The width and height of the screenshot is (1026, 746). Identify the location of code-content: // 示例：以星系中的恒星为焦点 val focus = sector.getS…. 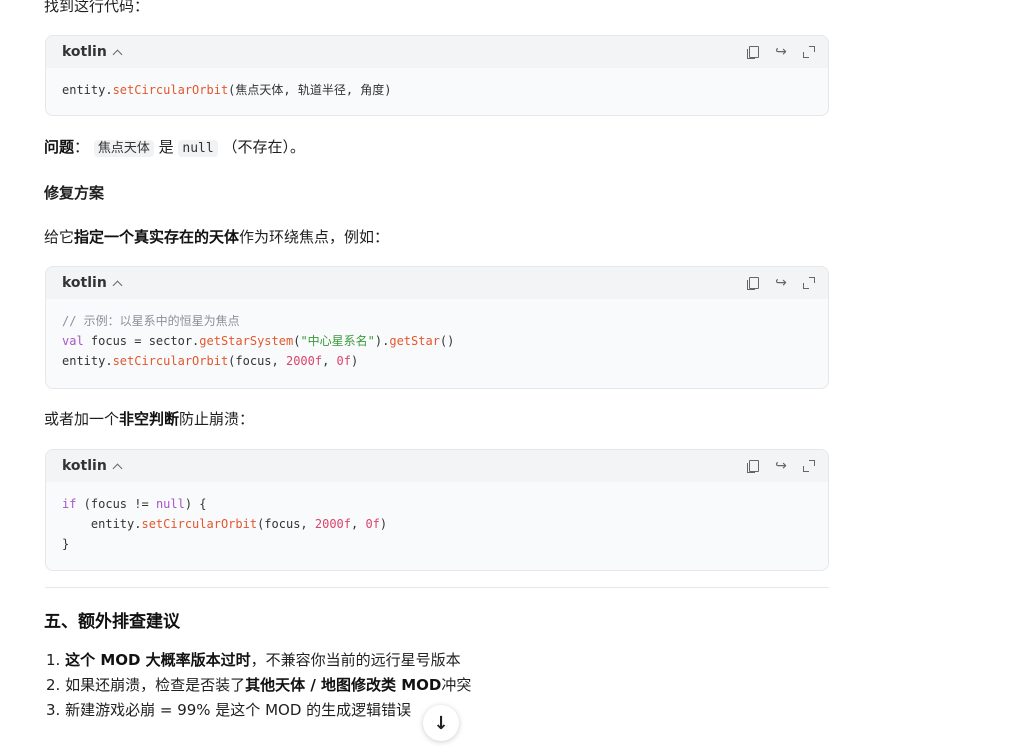
(258, 341).